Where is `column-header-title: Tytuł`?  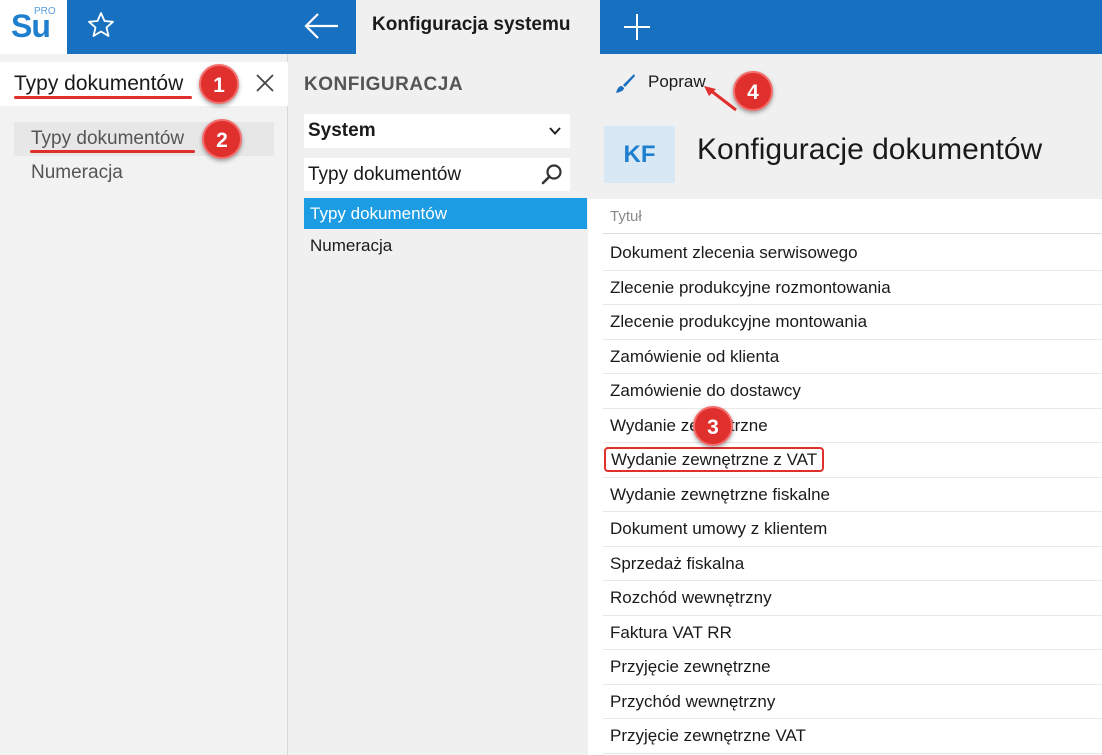 column-header-title: Tytuł is located at coordinates (626, 216).